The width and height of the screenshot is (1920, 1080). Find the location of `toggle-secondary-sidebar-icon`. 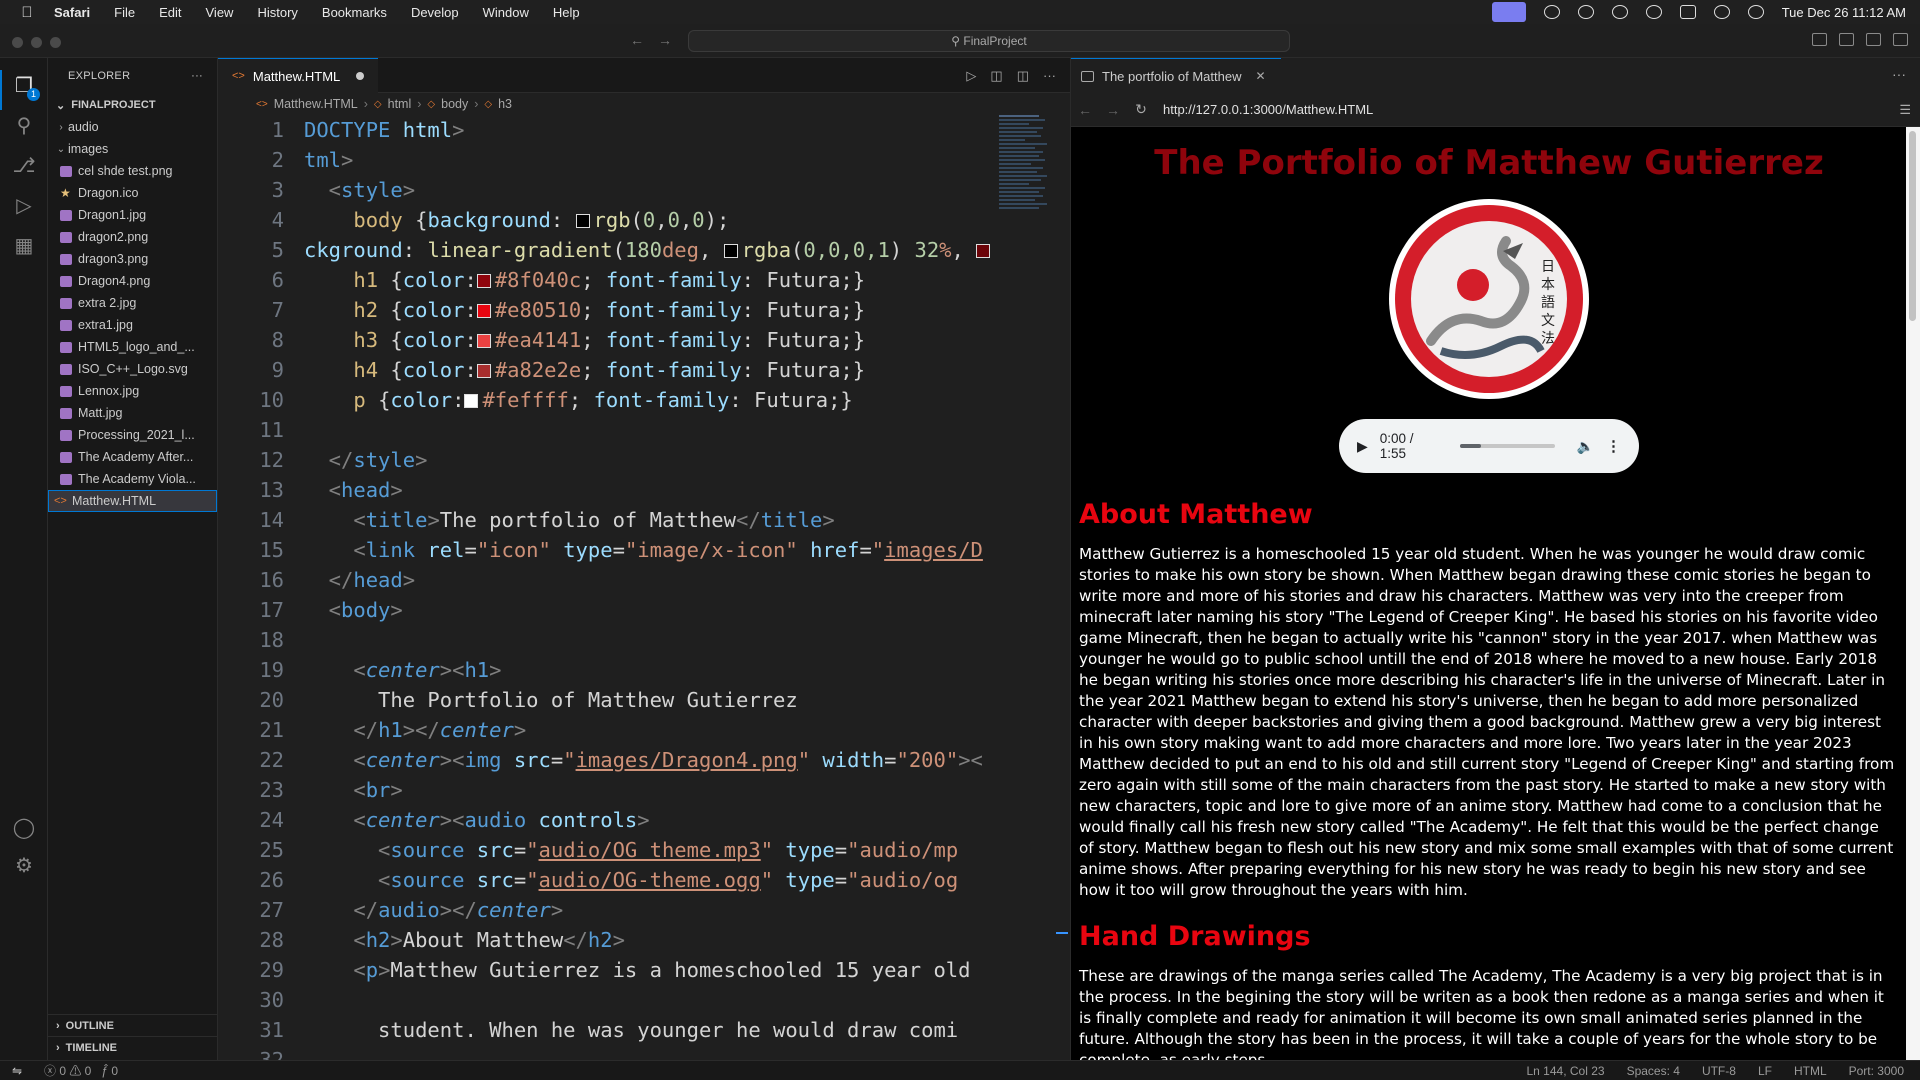

toggle-secondary-sidebar-icon is located at coordinates (1873, 39).